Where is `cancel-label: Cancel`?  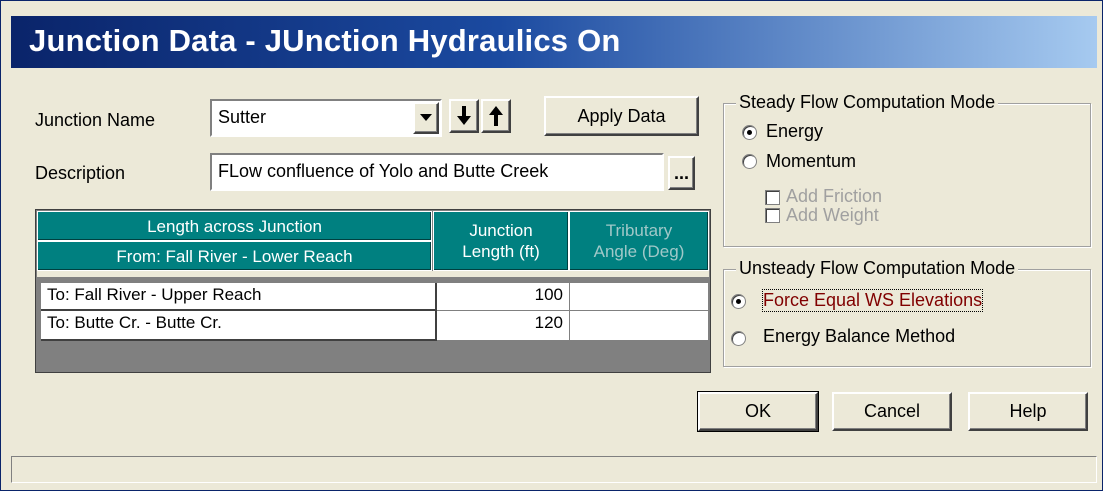
cancel-label: Cancel is located at coordinates (892, 411).